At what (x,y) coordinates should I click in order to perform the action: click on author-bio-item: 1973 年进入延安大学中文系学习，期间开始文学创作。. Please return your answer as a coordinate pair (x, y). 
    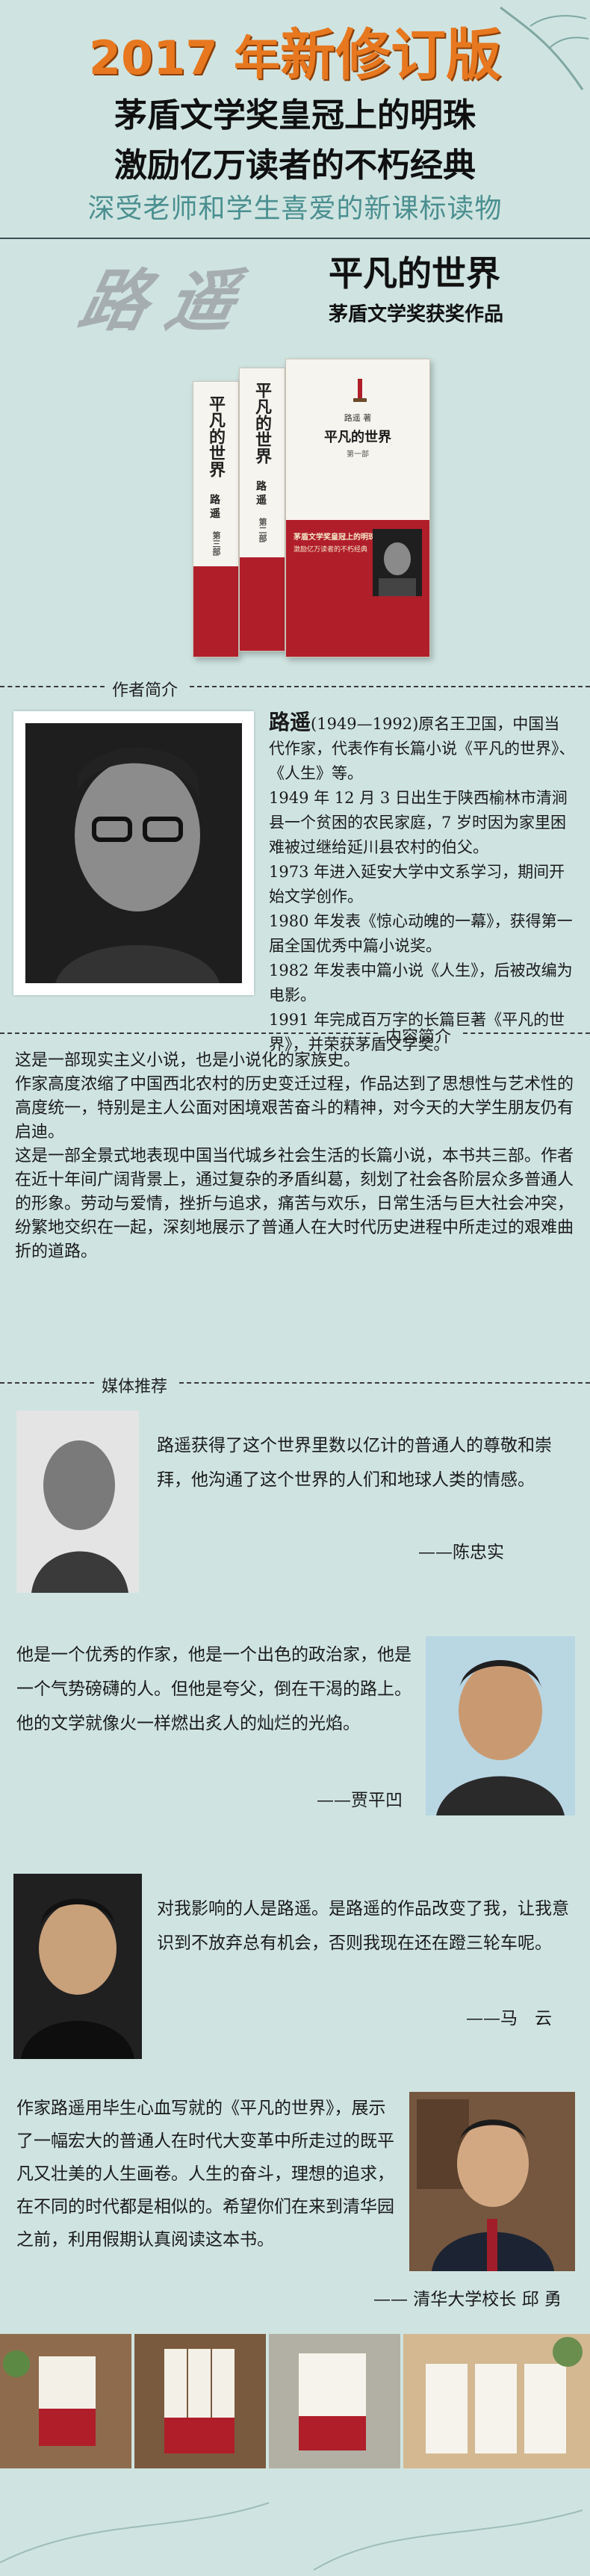
    Looking at the image, I should click on (417, 884).